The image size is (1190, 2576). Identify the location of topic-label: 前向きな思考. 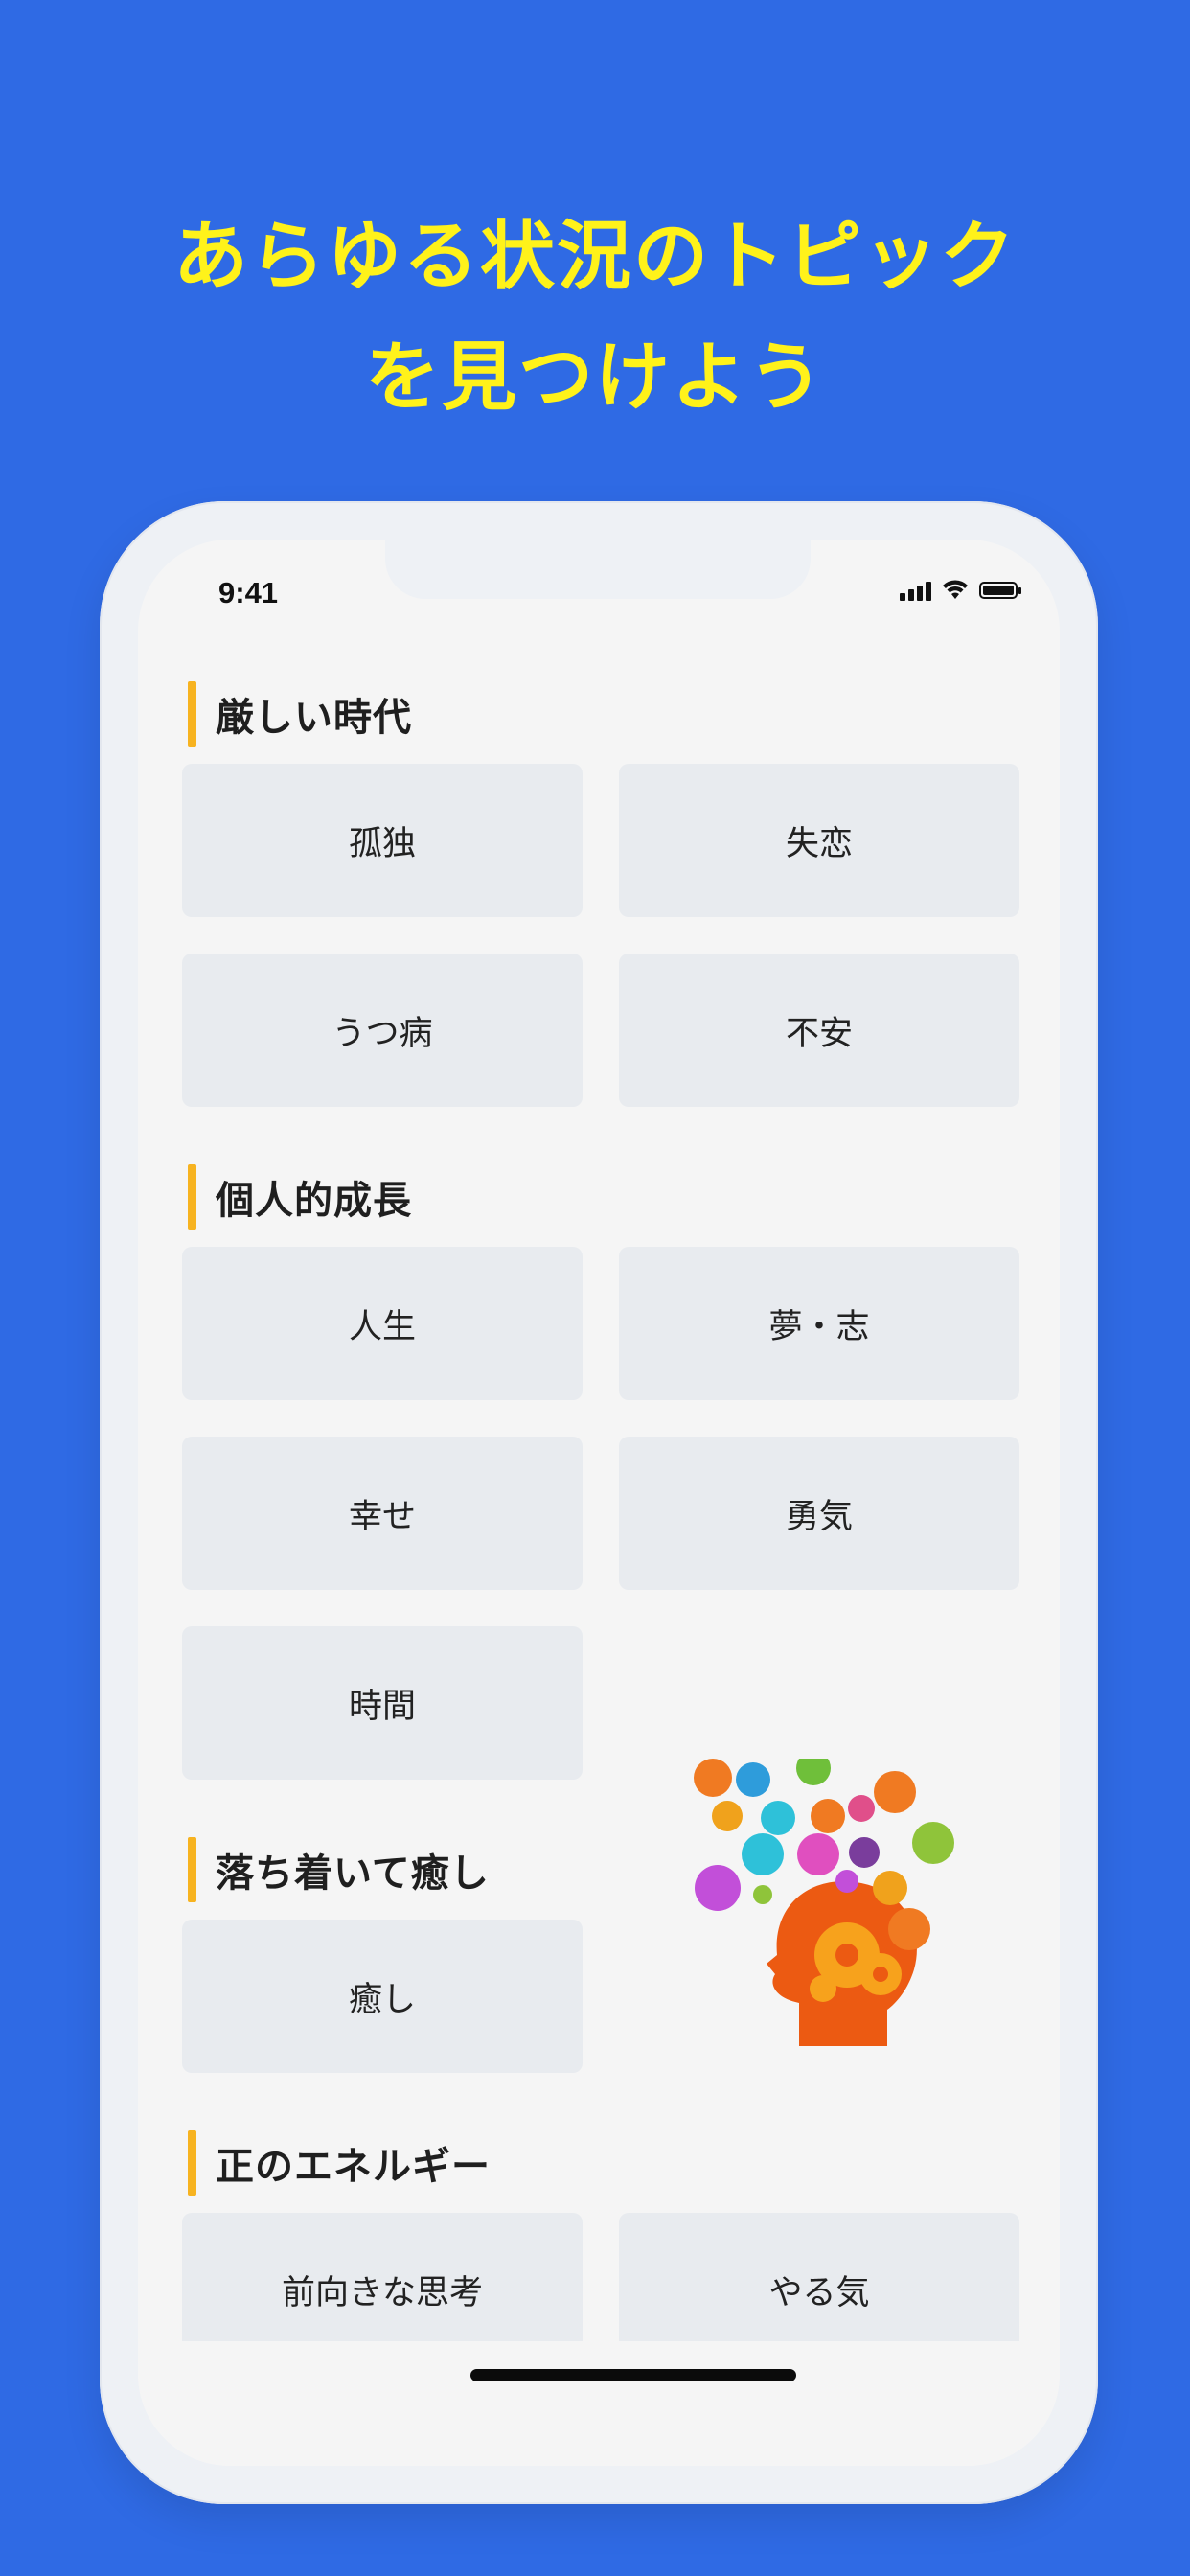
(382, 2292).